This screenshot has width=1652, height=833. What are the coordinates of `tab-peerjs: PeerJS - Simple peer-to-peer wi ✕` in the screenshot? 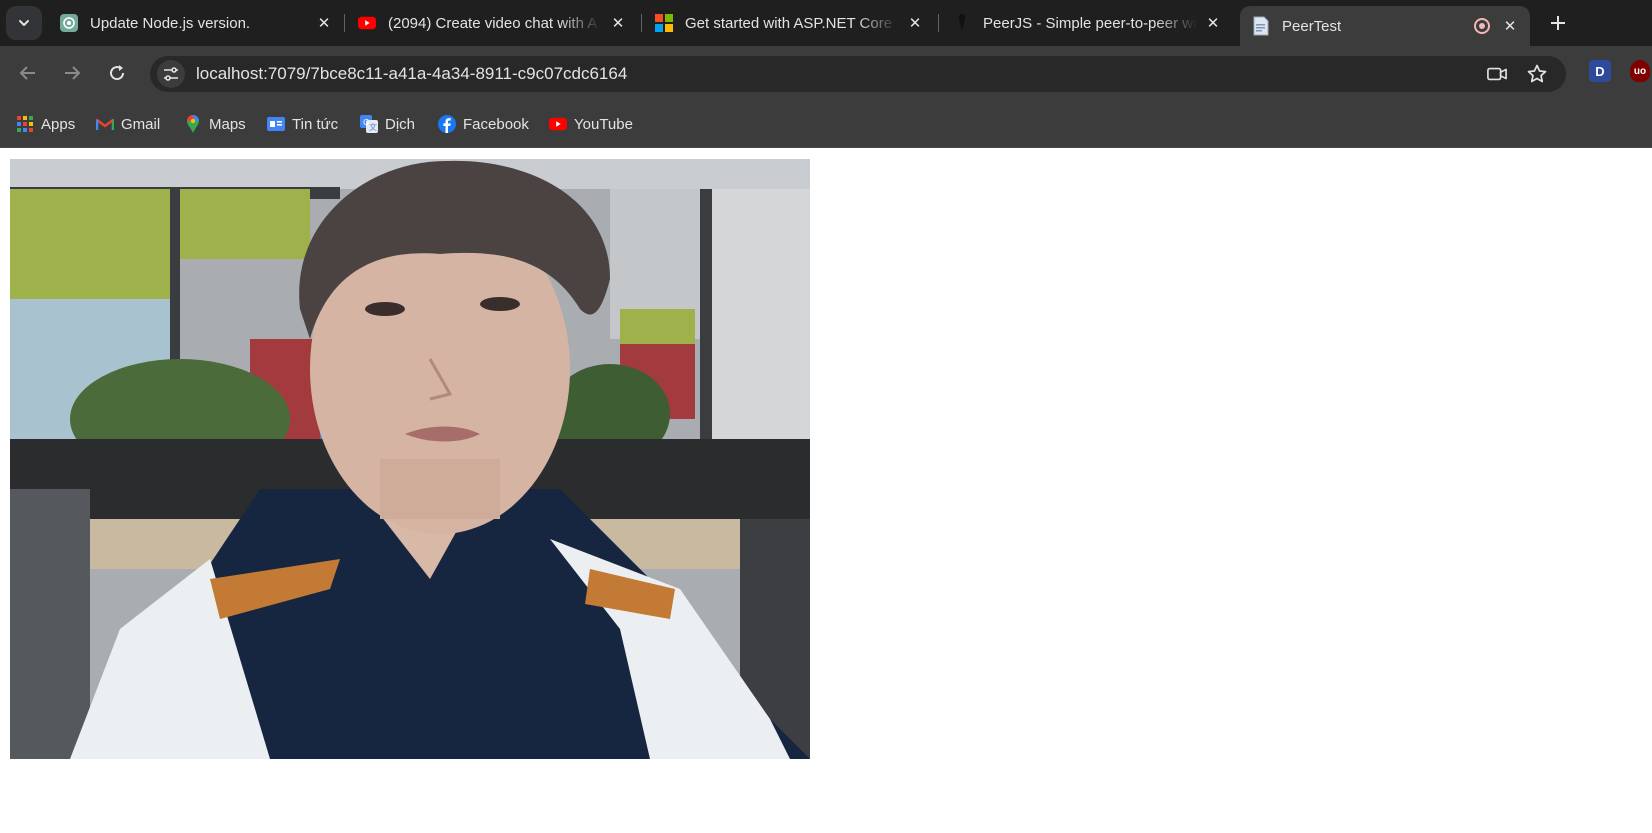 It's located at (1087, 23).